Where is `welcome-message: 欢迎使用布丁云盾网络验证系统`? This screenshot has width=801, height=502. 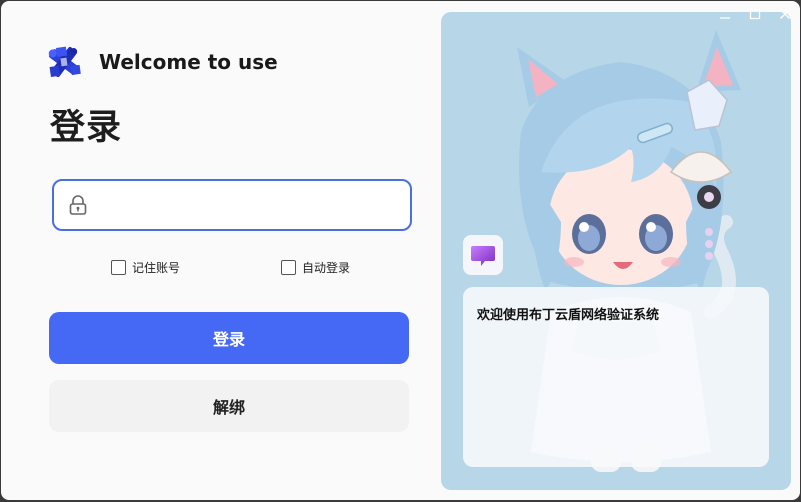
welcome-message: 欢迎使用布丁云盾网络验证系统 is located at coordinates (568, 315).